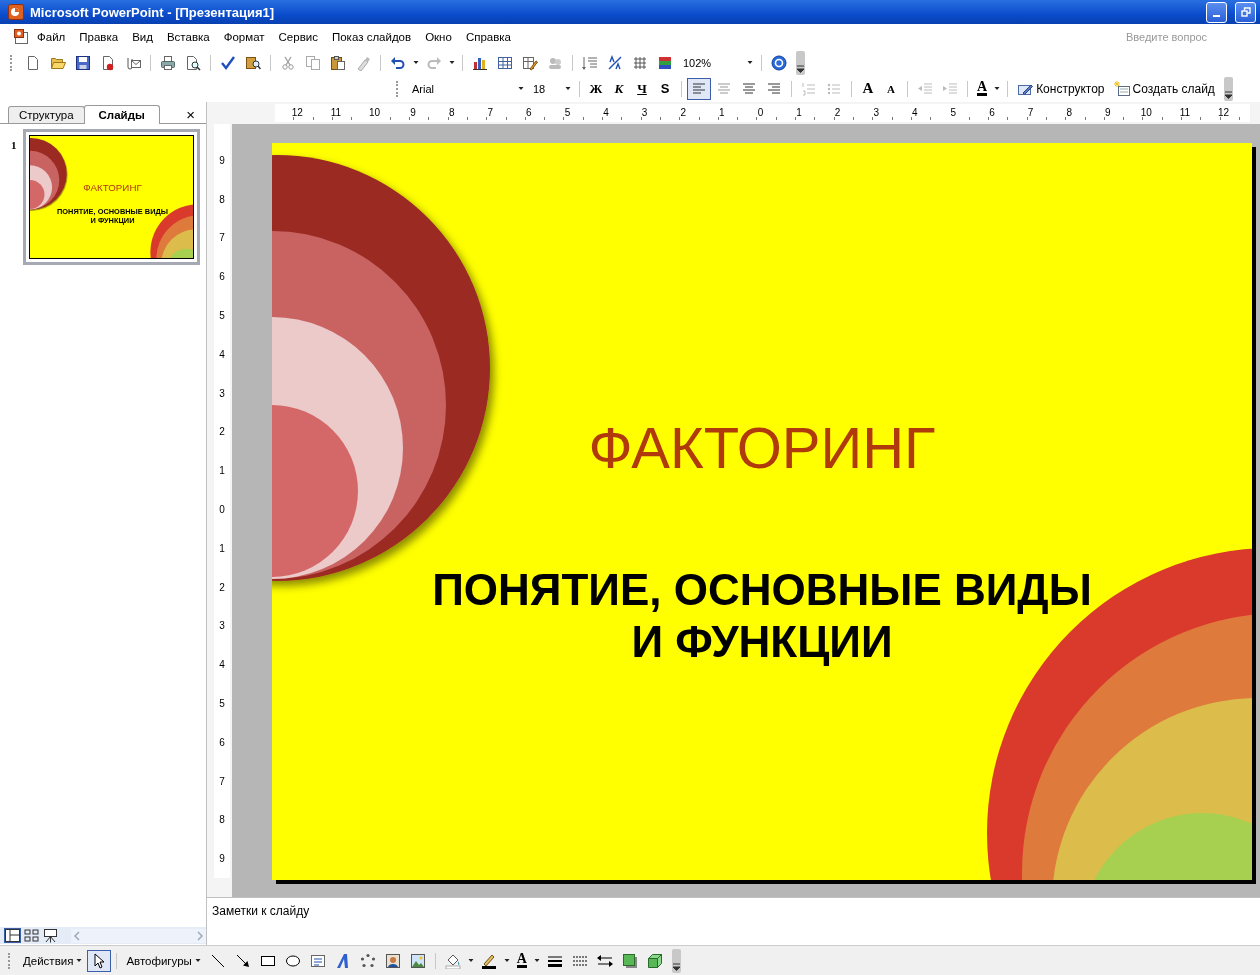 The height and width of the screenshot is (975, 1260). Describe the element at coordinates (50, 935) in the screenshot. I see `slide-show-button` at that location.